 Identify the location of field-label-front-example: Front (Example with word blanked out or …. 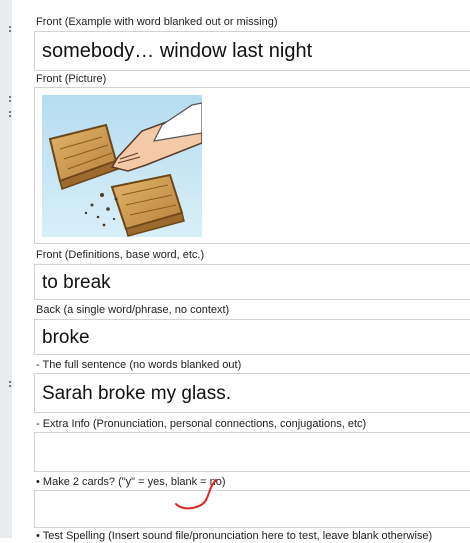
(157, 22).